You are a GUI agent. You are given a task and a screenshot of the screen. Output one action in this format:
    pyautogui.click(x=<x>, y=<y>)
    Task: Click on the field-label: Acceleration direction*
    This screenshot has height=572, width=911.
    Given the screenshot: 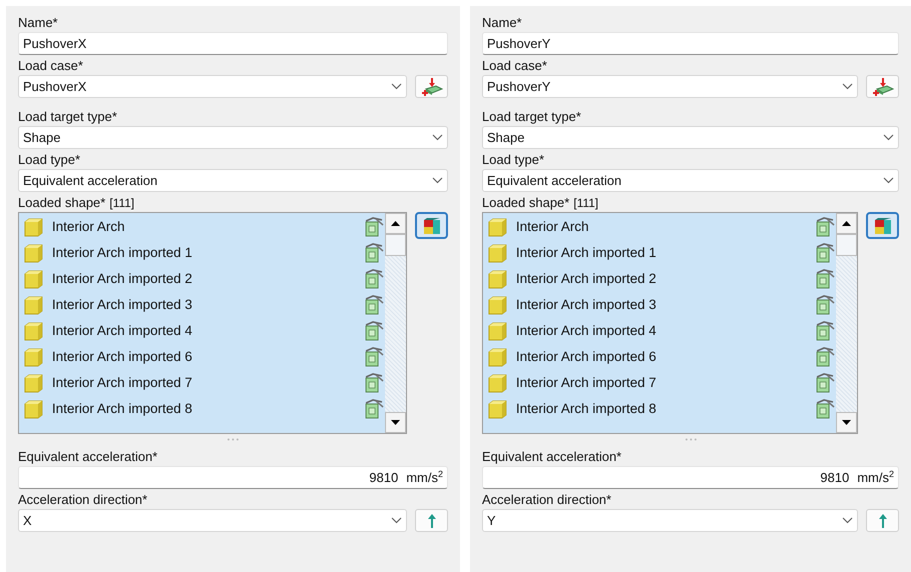 What is the action you would take?
    pyautogui.click(x=547, y=500)
    